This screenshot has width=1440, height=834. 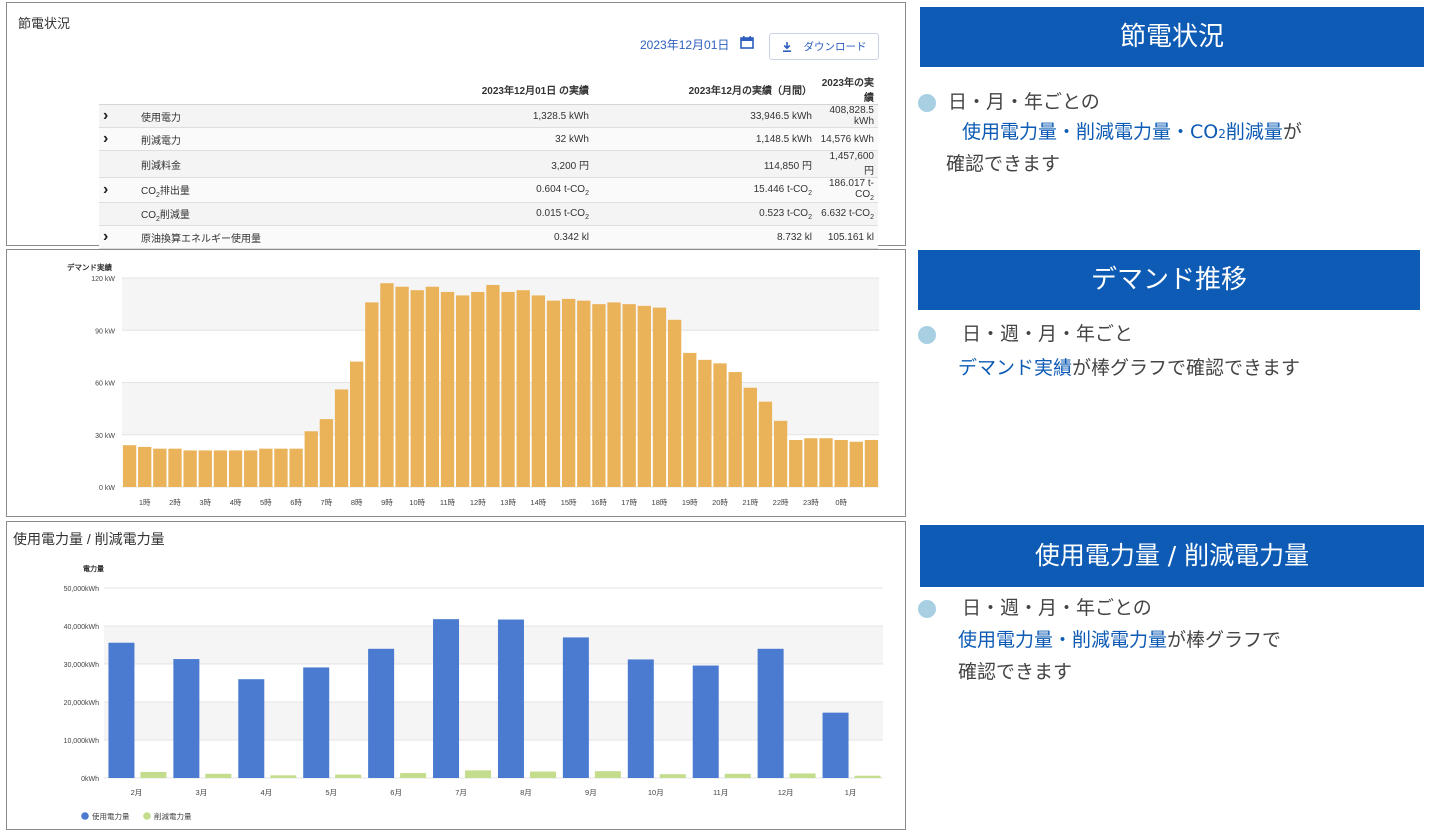 I want to click on row-label: CO2削減量, so click(x=231, y=214).